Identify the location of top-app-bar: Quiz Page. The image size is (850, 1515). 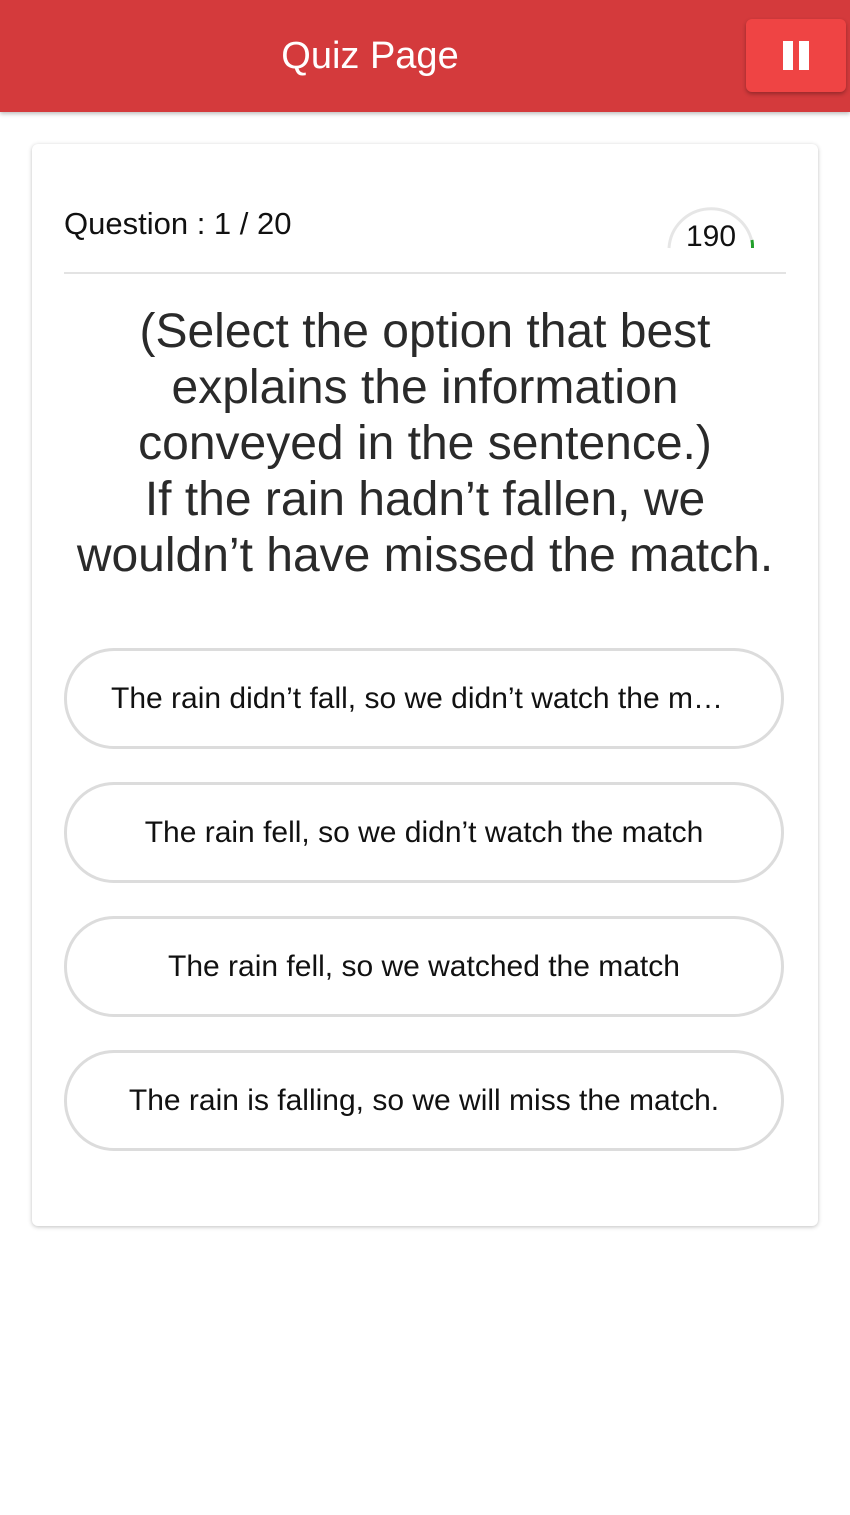
(425, 56).